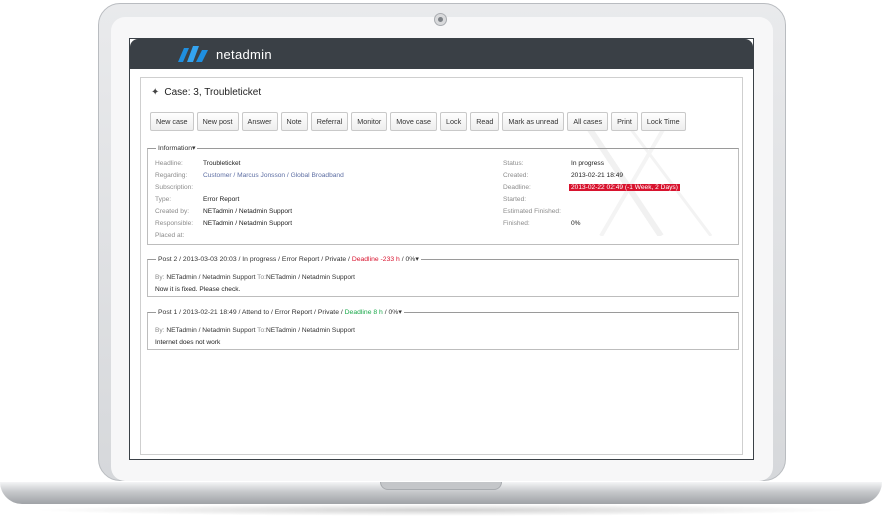 Image resolution: width=882 pixels, height=523 pixels. What do you see at coordinates (198, 289) in the screenshot?
I see `post-2-body: Now it is fixed. Please check.` at bounding box center [198, 289].